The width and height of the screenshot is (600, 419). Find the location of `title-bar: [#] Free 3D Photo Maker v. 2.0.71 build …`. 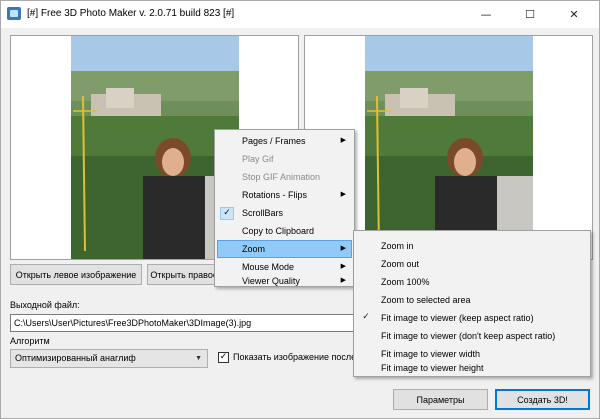

title-bar: [#] Free 3D Photo Maker v. 2.0.71 build … is located at coordinates (300, 14).